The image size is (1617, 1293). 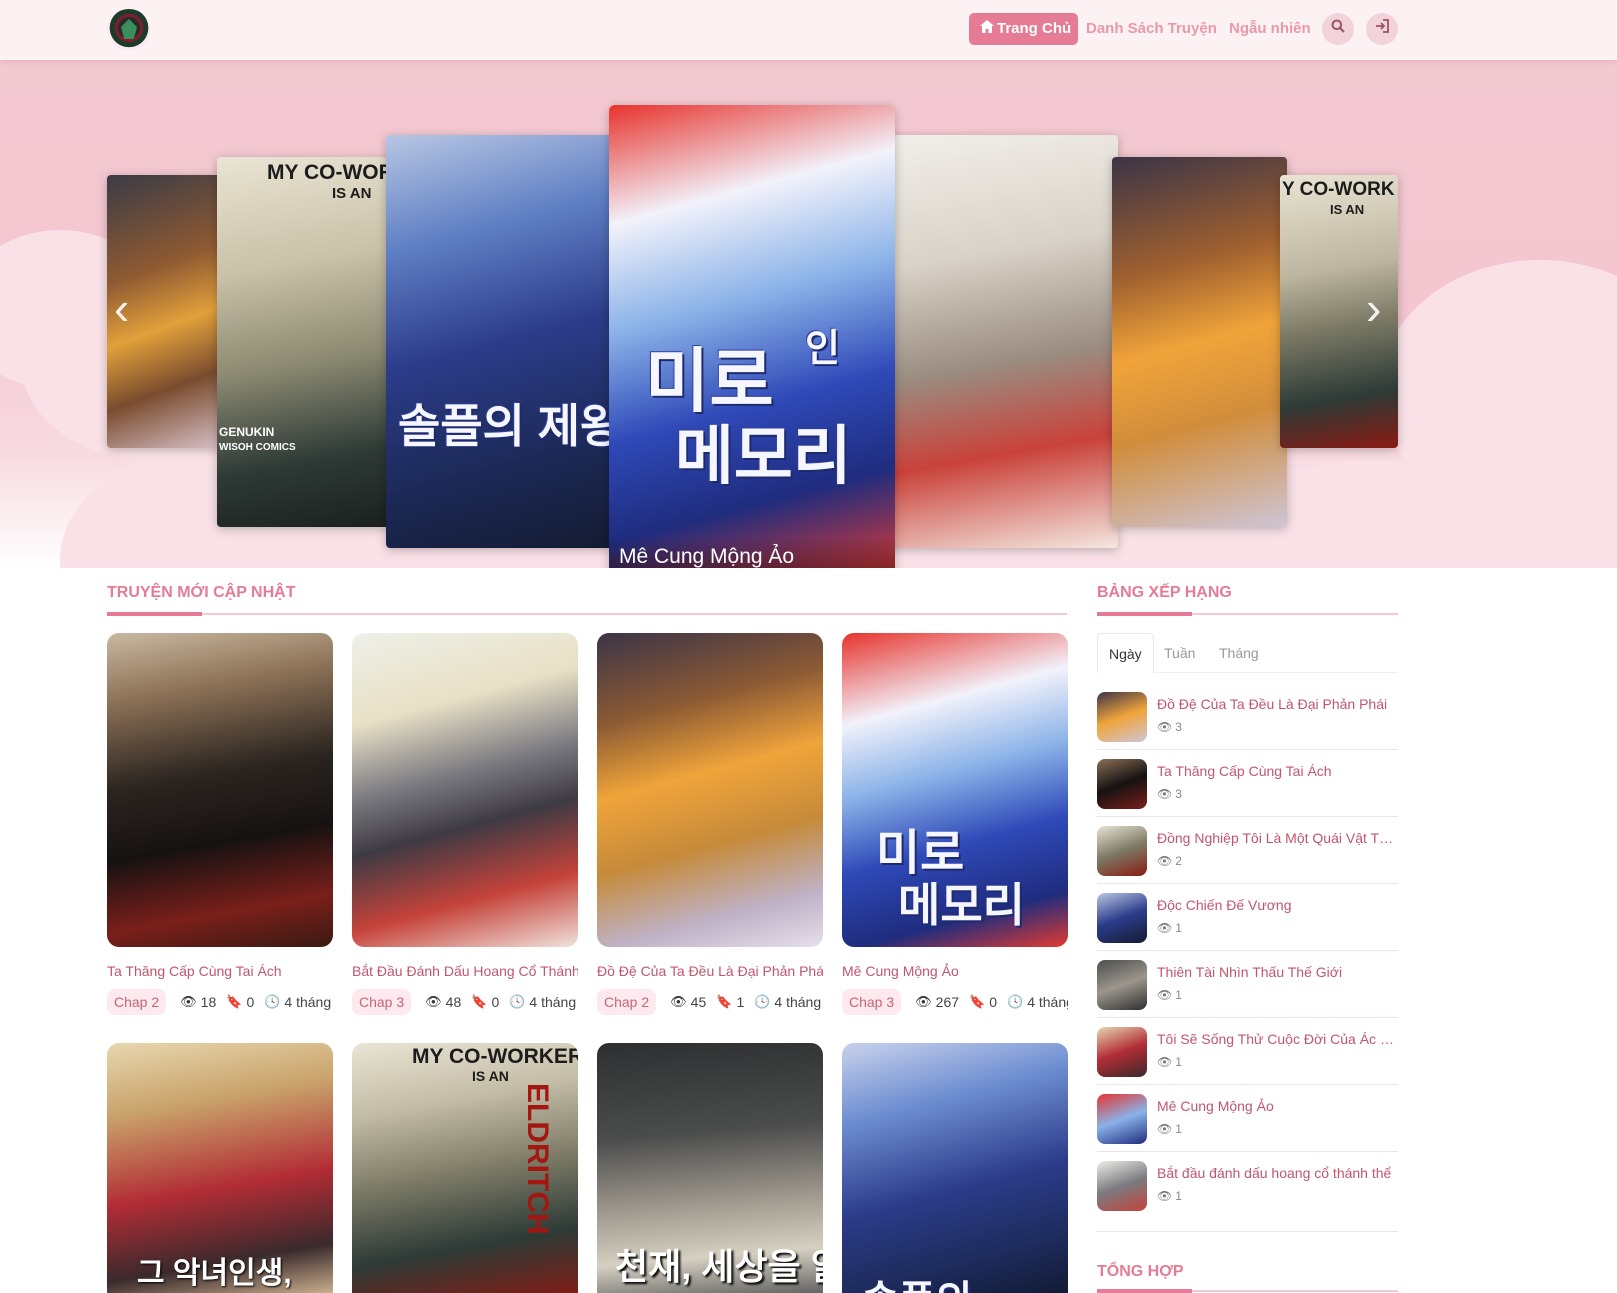 I want to click on comic-card: MY CO-WORKER IS AN ELDRITCH, so click(x=465, y=1168).